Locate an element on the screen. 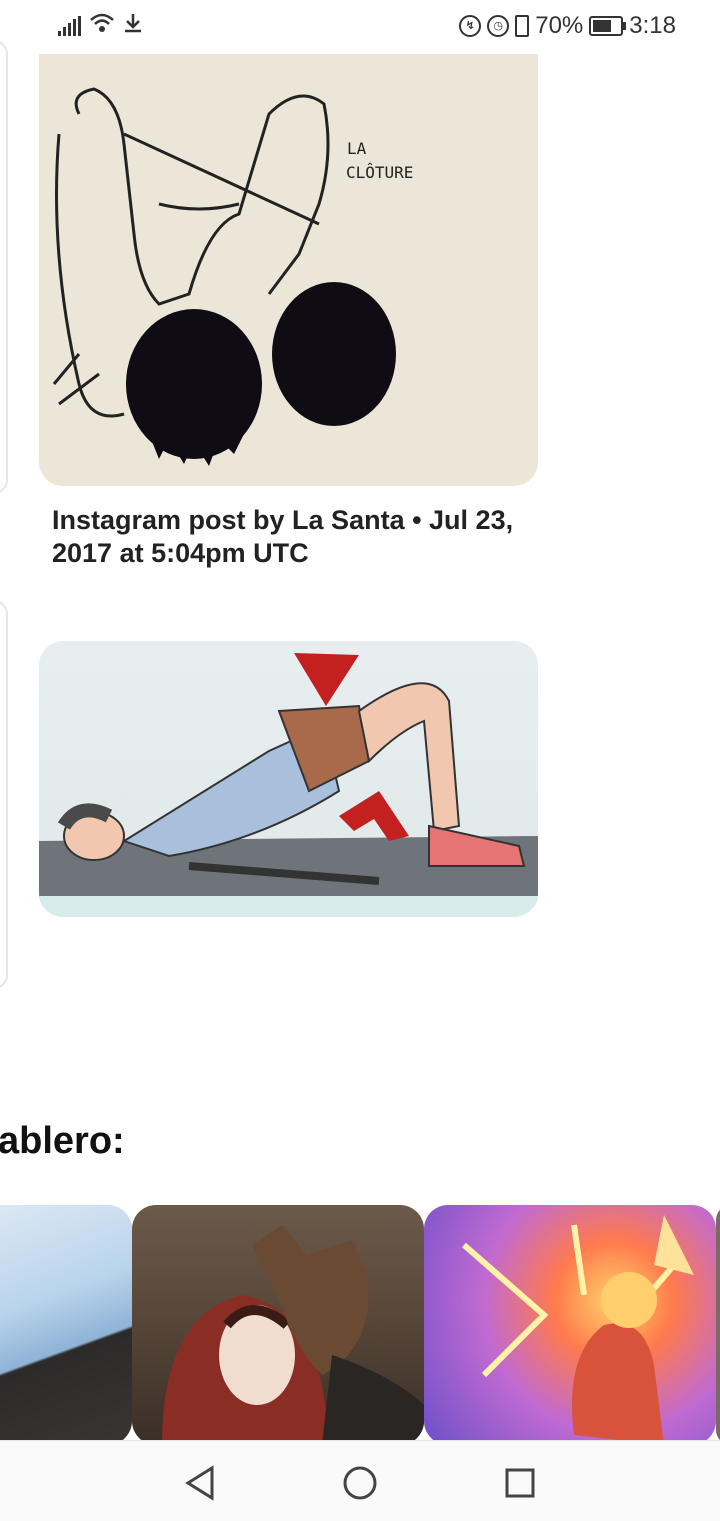 This screenshot has height=1521, width=720. psychedelic-art-image is located at coordinates (578, 1330).